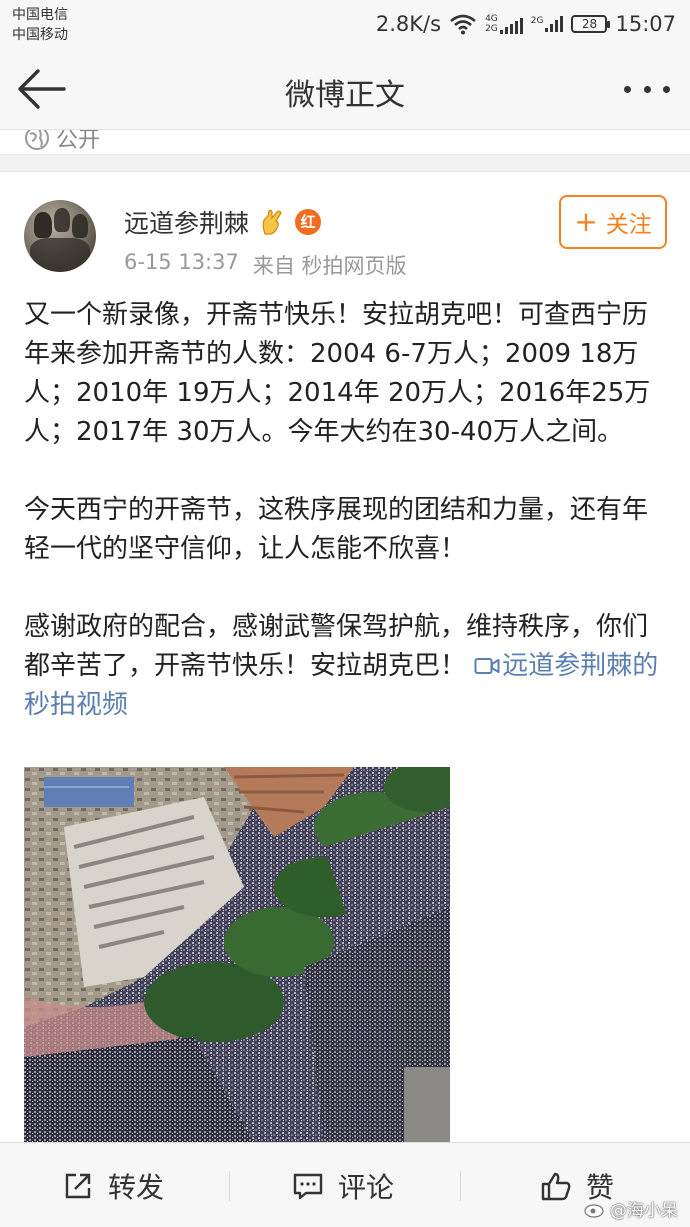 The width and height of the screenshot is (690, 1227). What do you see at coordinates (345, 163) in the screenshot?
I see `section-divider` at bounding box center [345, 163].